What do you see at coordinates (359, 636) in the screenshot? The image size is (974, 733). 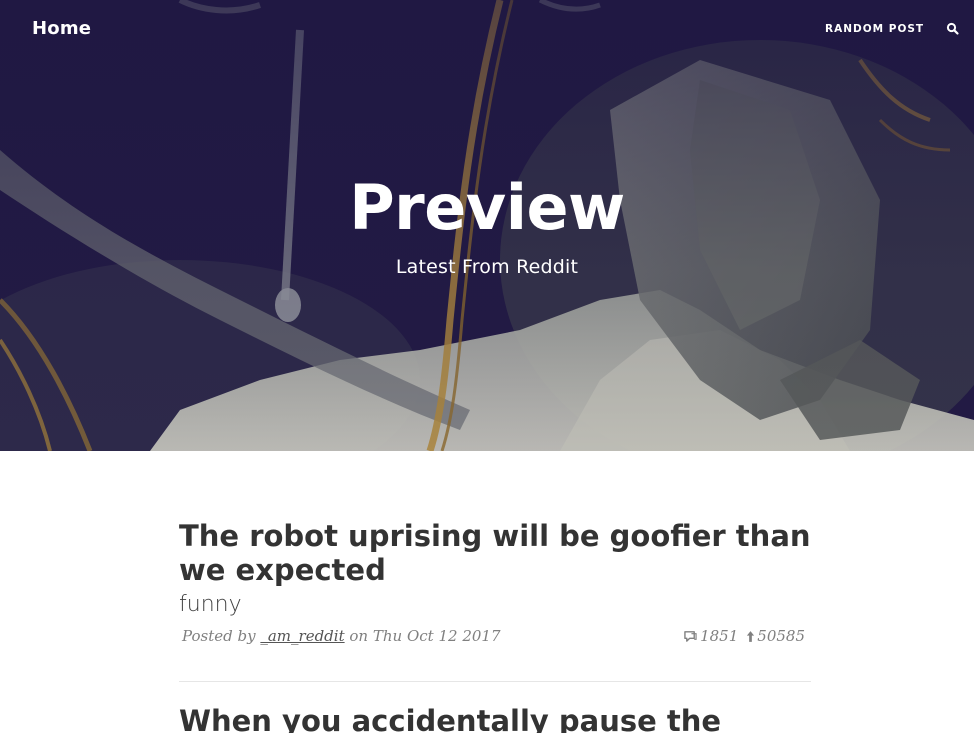 I see `date-prefix: on` at bounding box center [359, 636].